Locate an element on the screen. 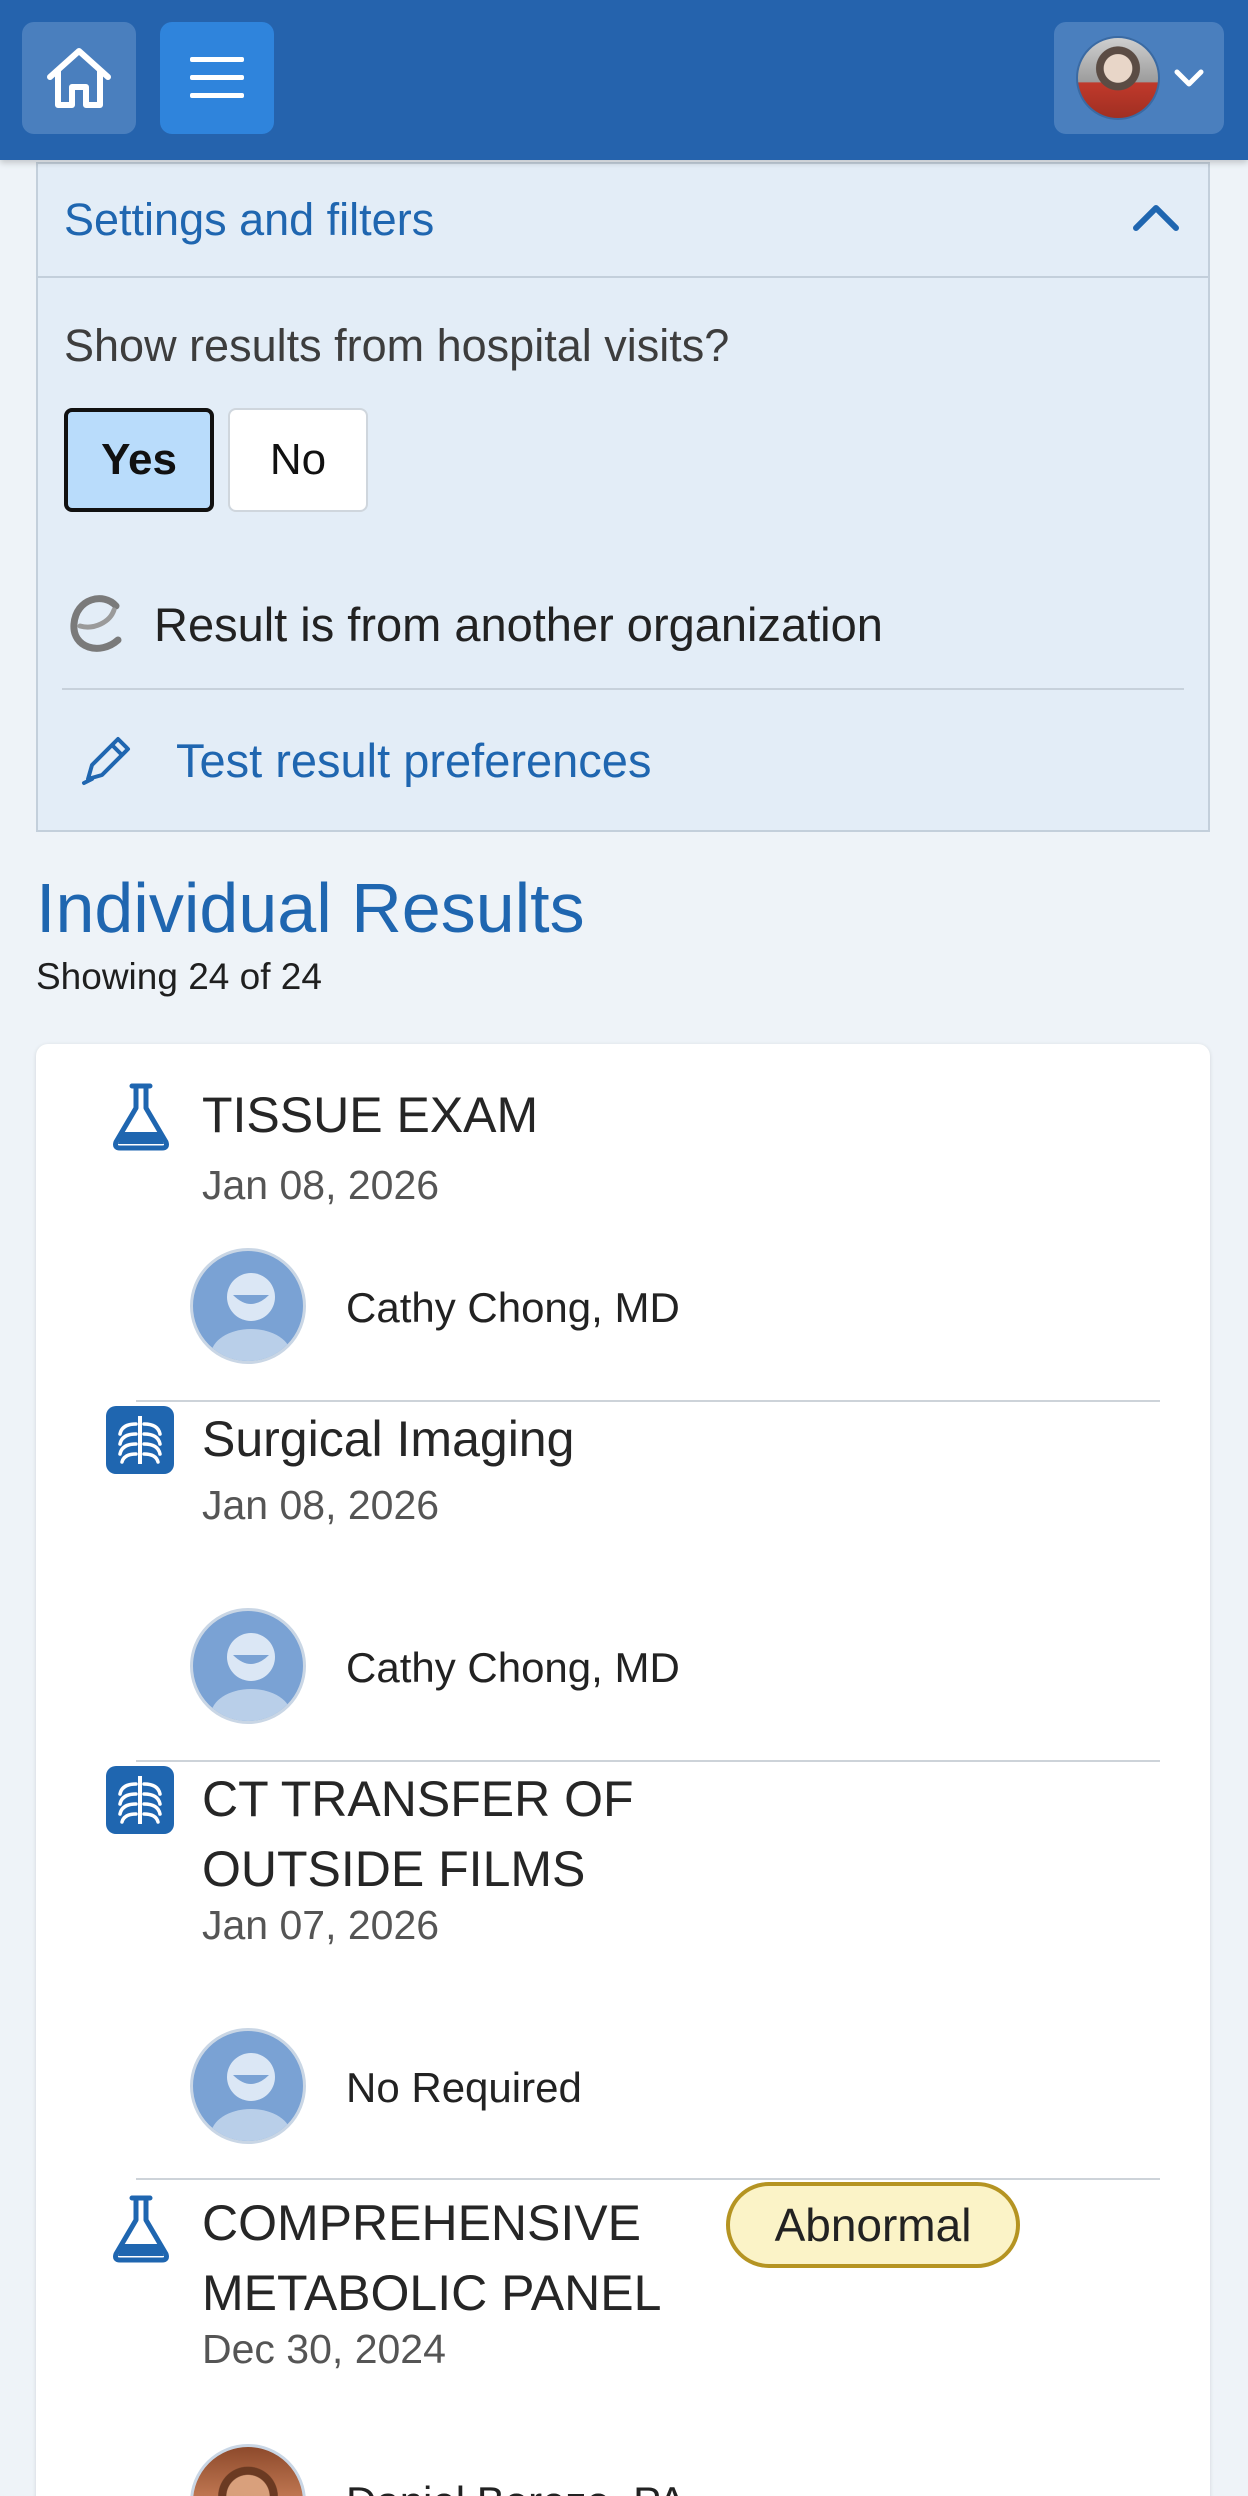 The height and width of the screenshot is (2496, 1248). result-title: TISSUE EXAM is located at coordinates (370, 1115).